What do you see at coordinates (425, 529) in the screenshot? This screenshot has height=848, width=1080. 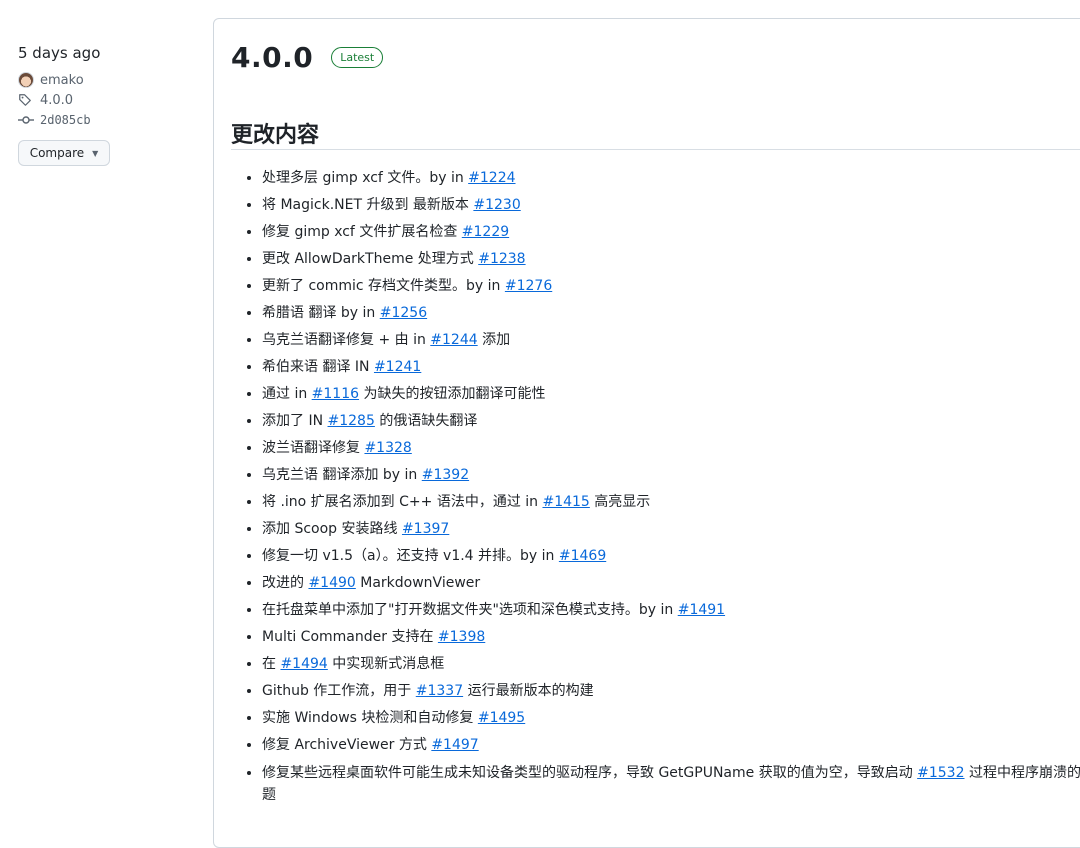 I see `pr-link: #1397` at bounding box center [425, 529].